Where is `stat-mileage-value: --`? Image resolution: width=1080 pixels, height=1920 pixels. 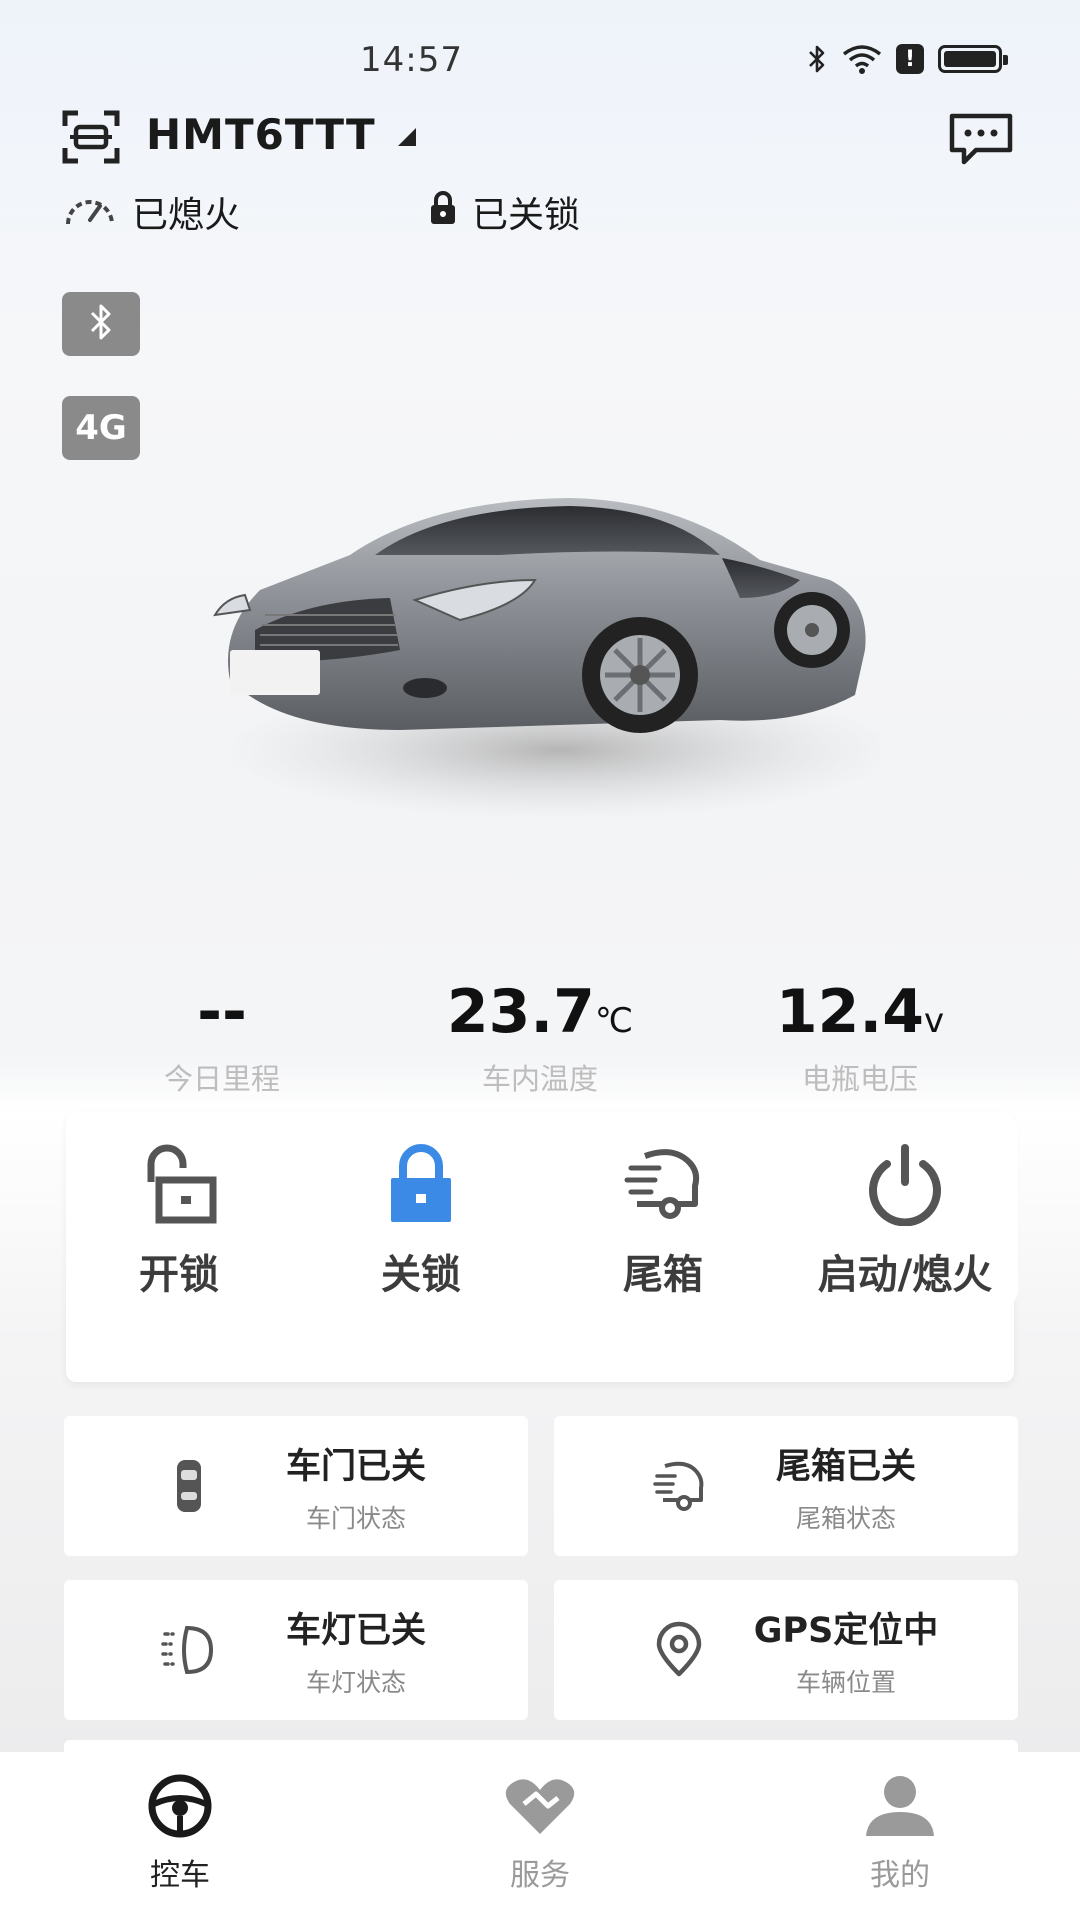
stat-mileage-value: -- is located at coordinates (222, 1012).